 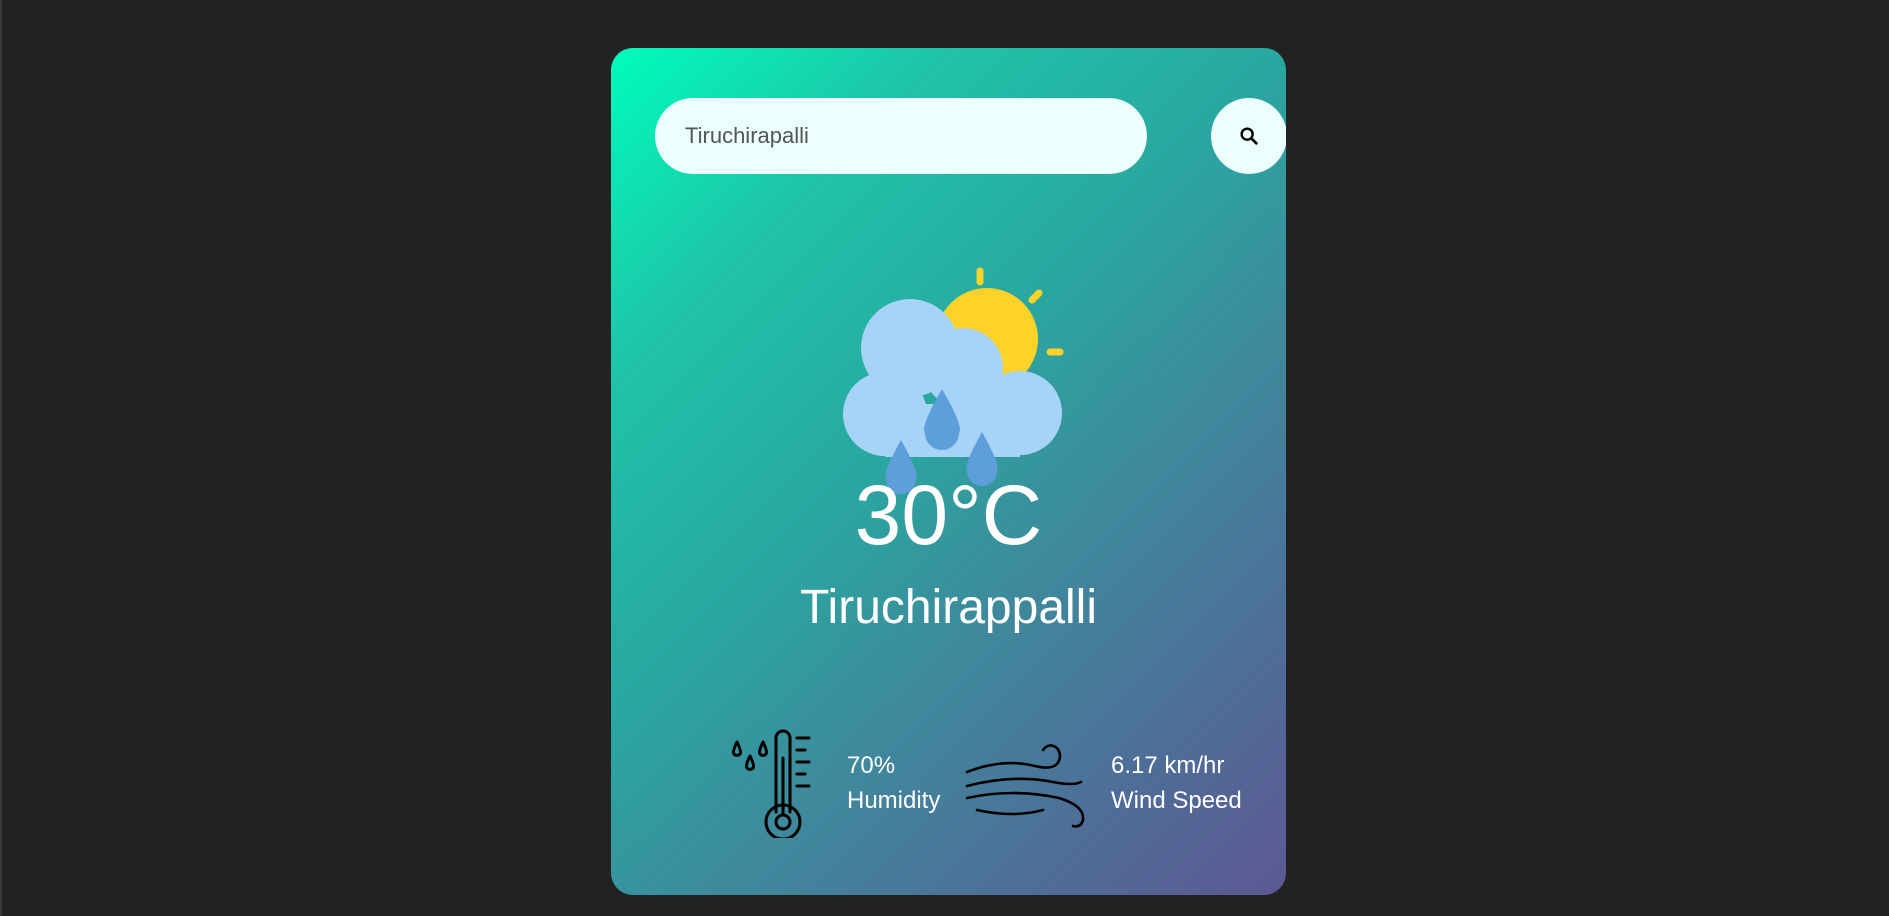 I want to click on search-icon, so click(x=1249, y=136).